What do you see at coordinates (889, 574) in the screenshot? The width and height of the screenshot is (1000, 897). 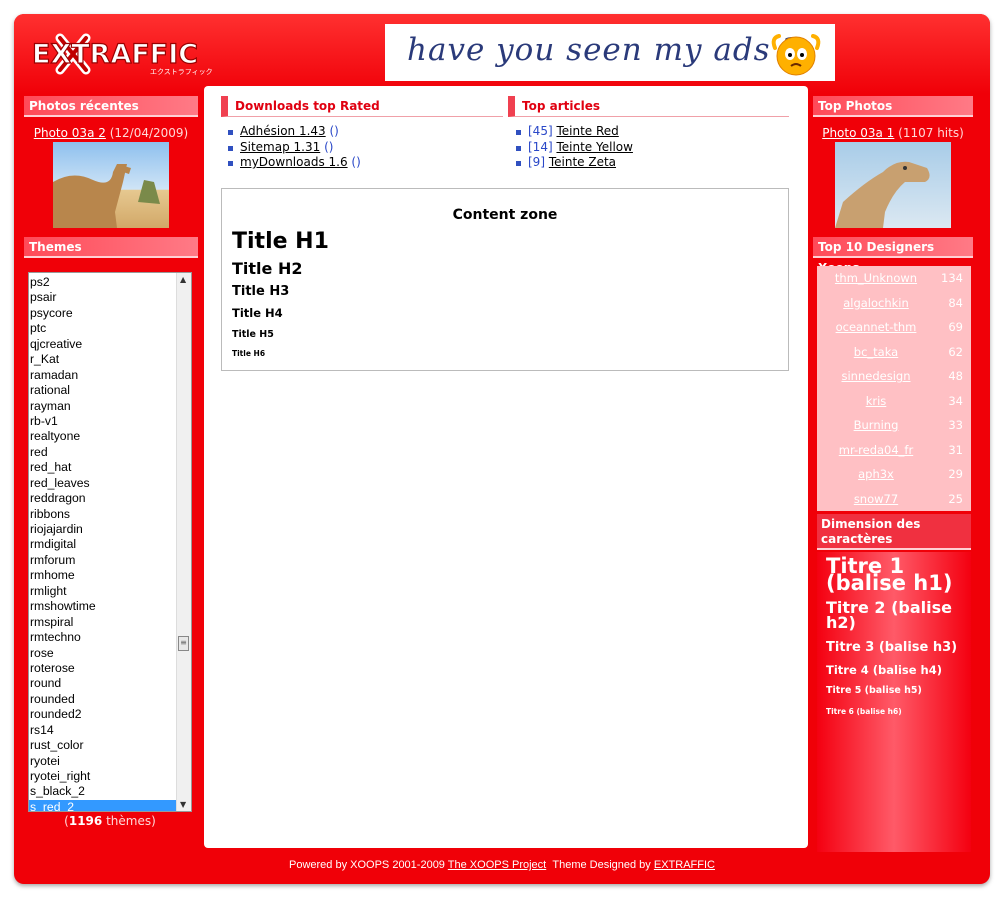 I see `titre-1: Titre 1 (balise h1)` at bounding box center [889, 574].